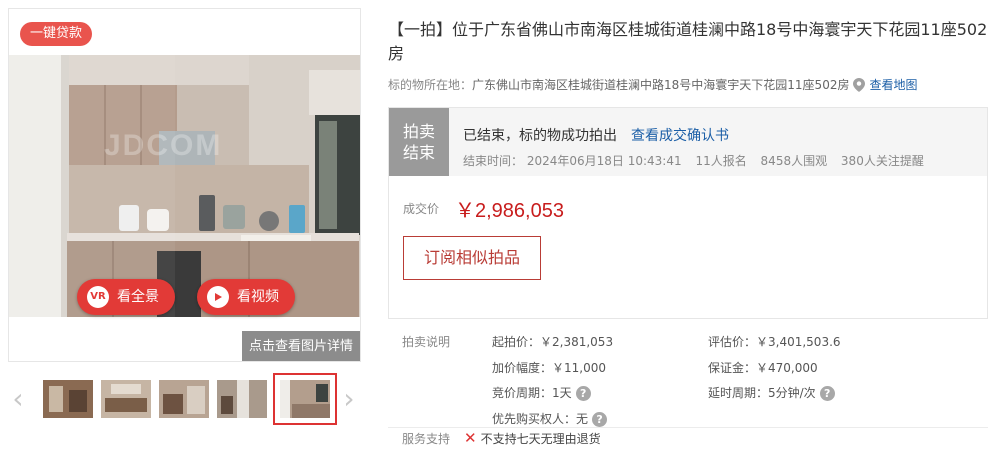 This screenshot has width=994, height=457. Describe the element at coordinates (56, 34) in the screenshot. I see `one-click-loan-badge: 一键贷款` at that location.